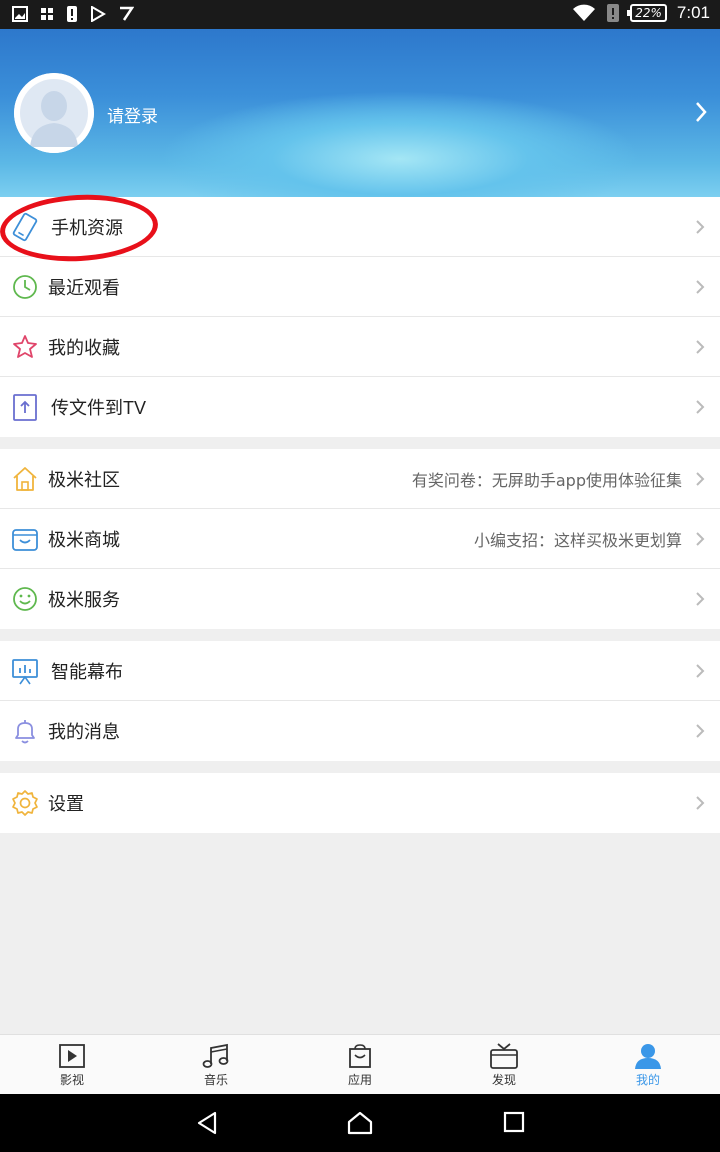 The image size is (720, 1152). What do you see at coordinates (84, 287) in the screenshot?
I see `menu-item-label: 最近观看` at bounding box center [84, 287].